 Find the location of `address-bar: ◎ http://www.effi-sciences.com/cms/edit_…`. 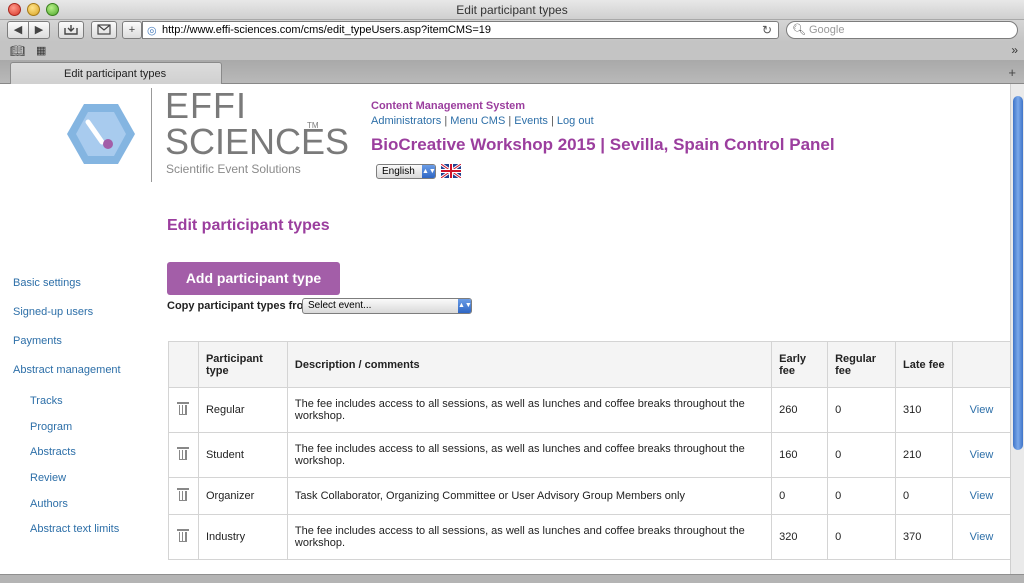

address-bar: ◎ http://www.effi-sciences.com/cms/edit_… is located at coordinates (460, 30).